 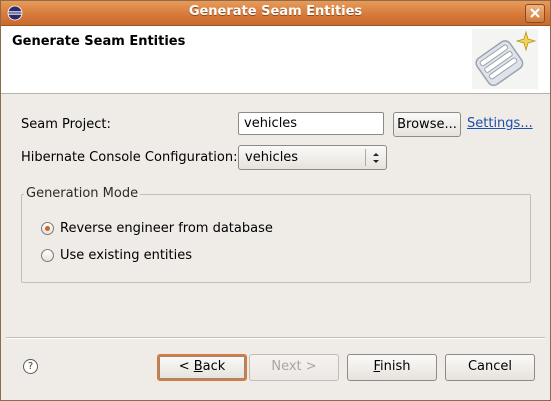 I want to click on generation-mode-title: Generation Mode, so click(x=82, y=193).